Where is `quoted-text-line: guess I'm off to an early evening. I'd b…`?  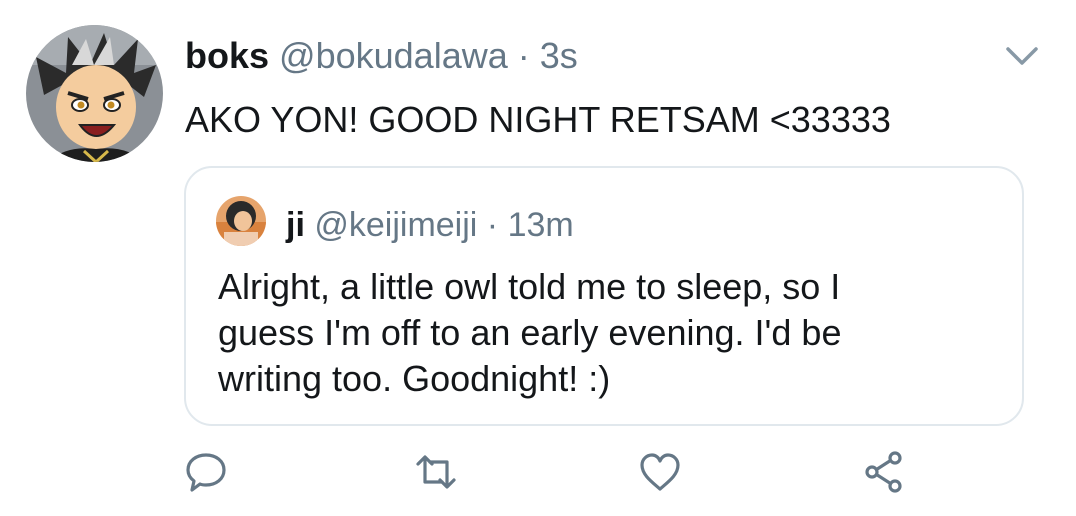 quoted-text-line: guess I'm off to an early evening. I'd b… is located at coordinates (530, 332).